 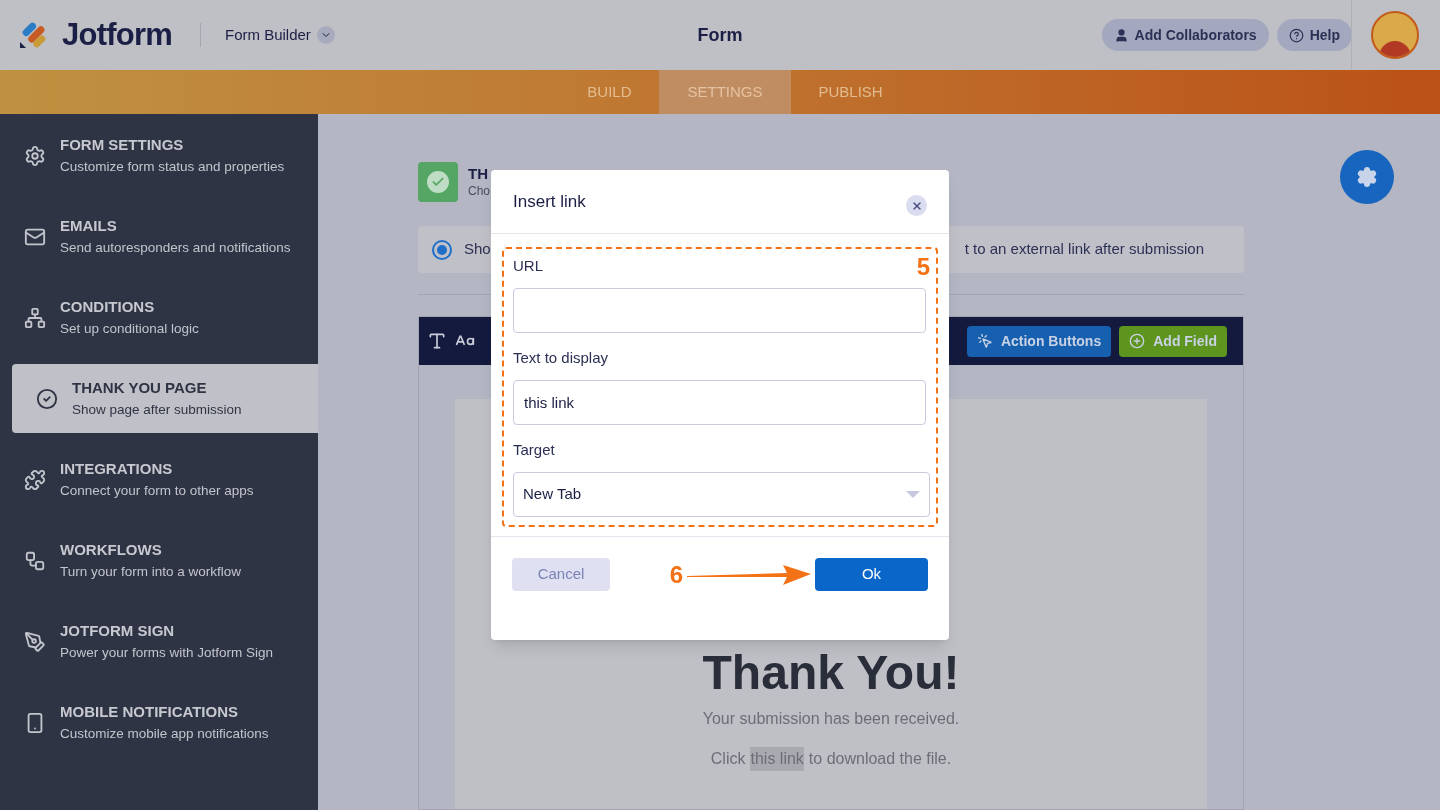 What do you see at coordinates (175, 247) in the screenshot?
I see `sidebar-item-subtitle: Send autoresponders and notifications` at bounding box center [175, 247].